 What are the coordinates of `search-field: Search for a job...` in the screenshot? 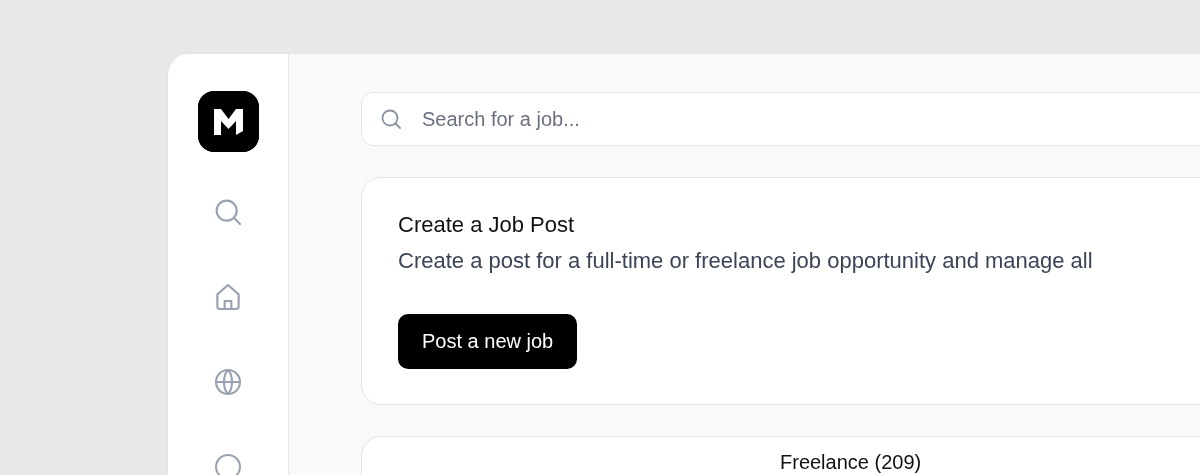 It's located at (780, 119).